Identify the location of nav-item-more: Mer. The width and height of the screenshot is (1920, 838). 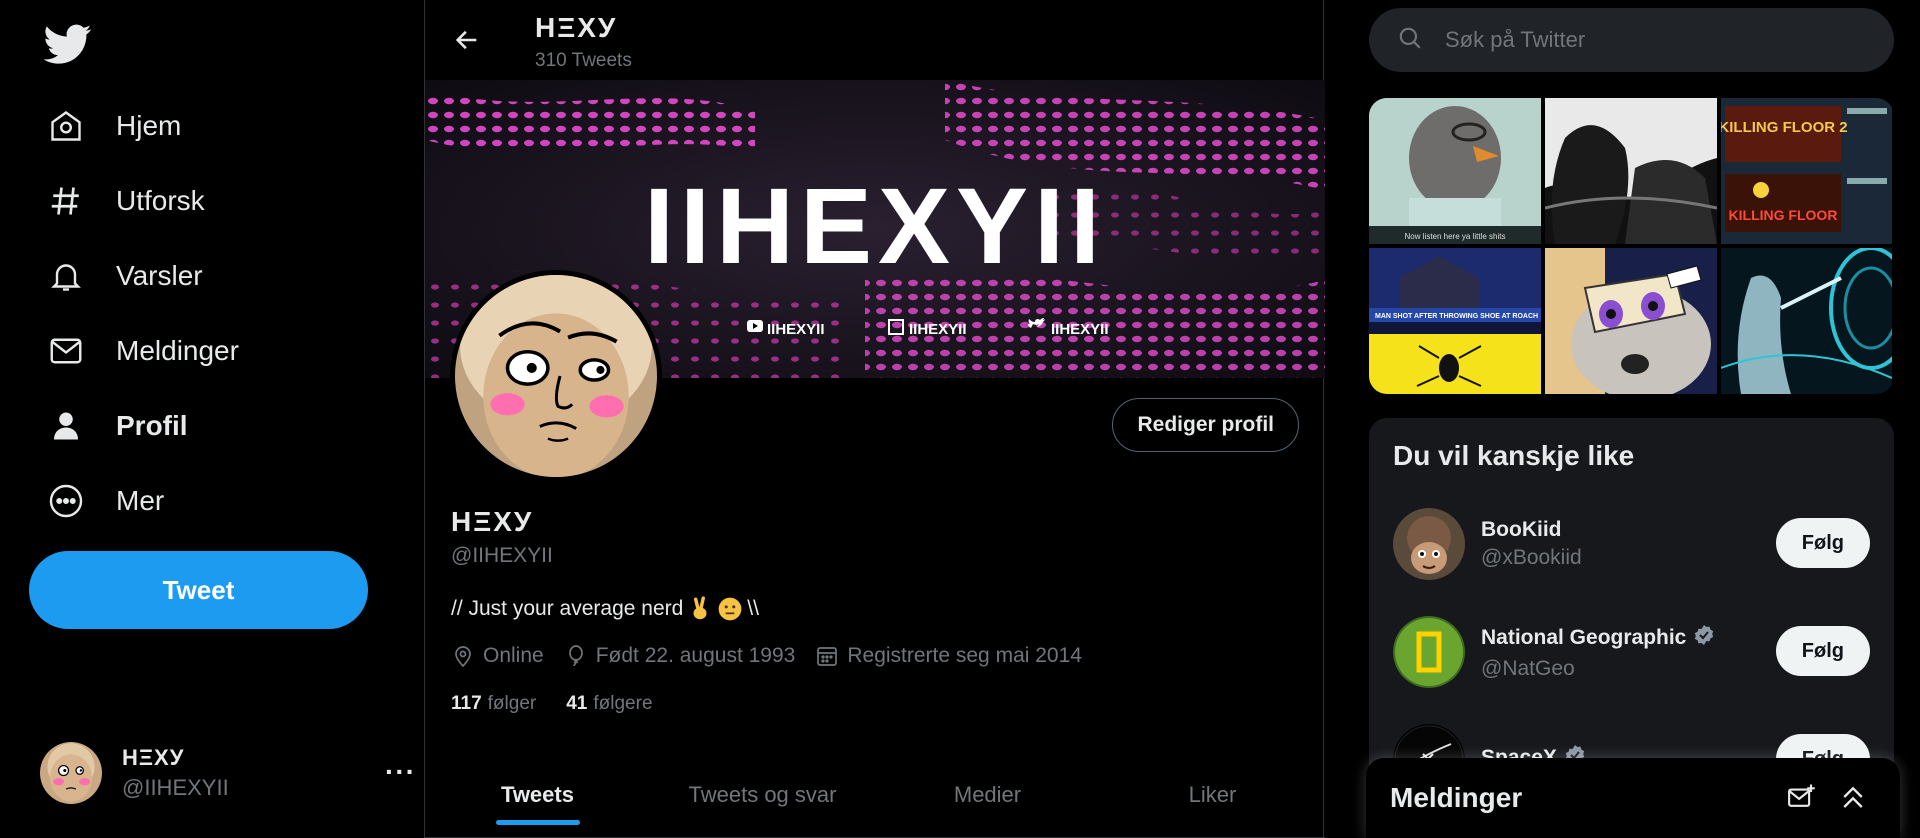
(105, 501).